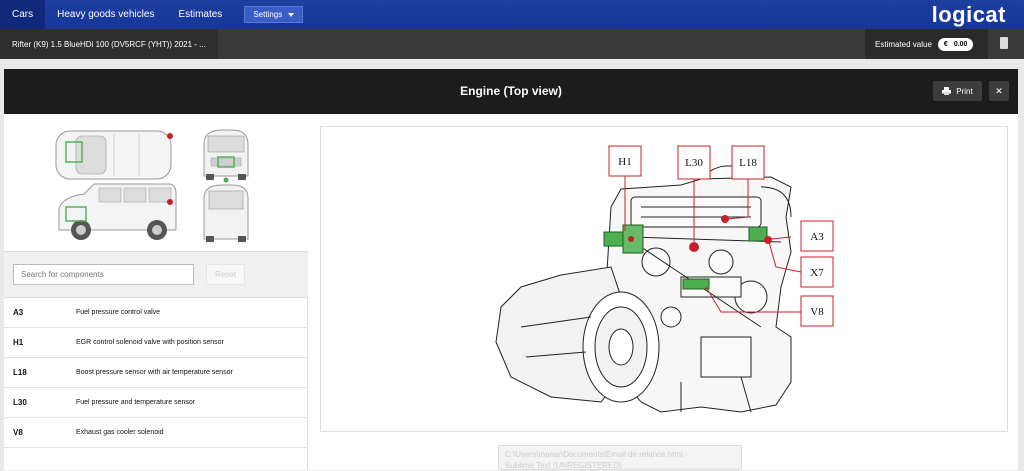 The width and height of the screenshot is (1024, 471). I want to click on callout-x7: X7, so click(817, 272).